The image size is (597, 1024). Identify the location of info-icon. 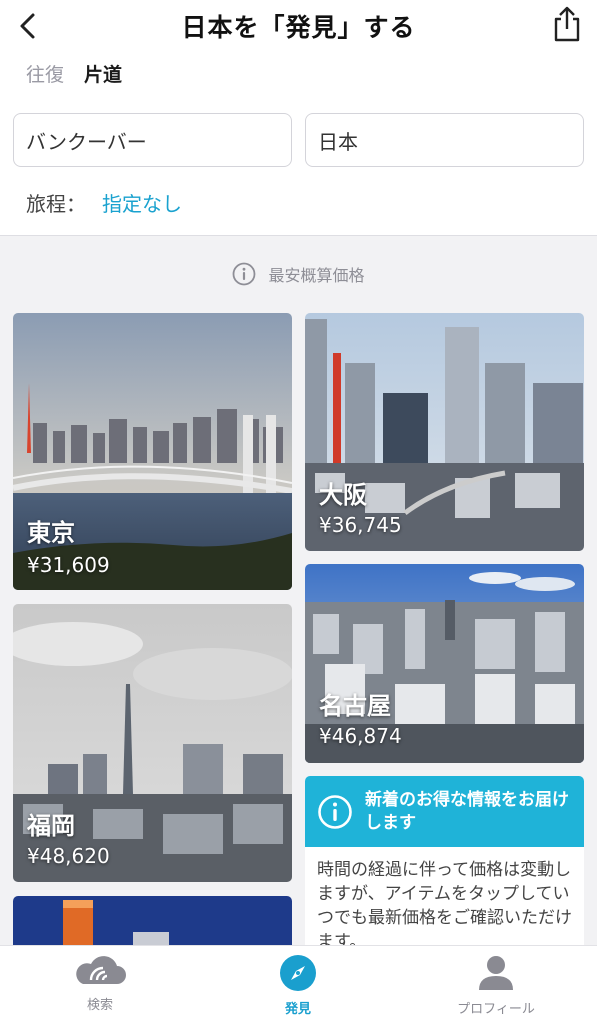
(244, 274).